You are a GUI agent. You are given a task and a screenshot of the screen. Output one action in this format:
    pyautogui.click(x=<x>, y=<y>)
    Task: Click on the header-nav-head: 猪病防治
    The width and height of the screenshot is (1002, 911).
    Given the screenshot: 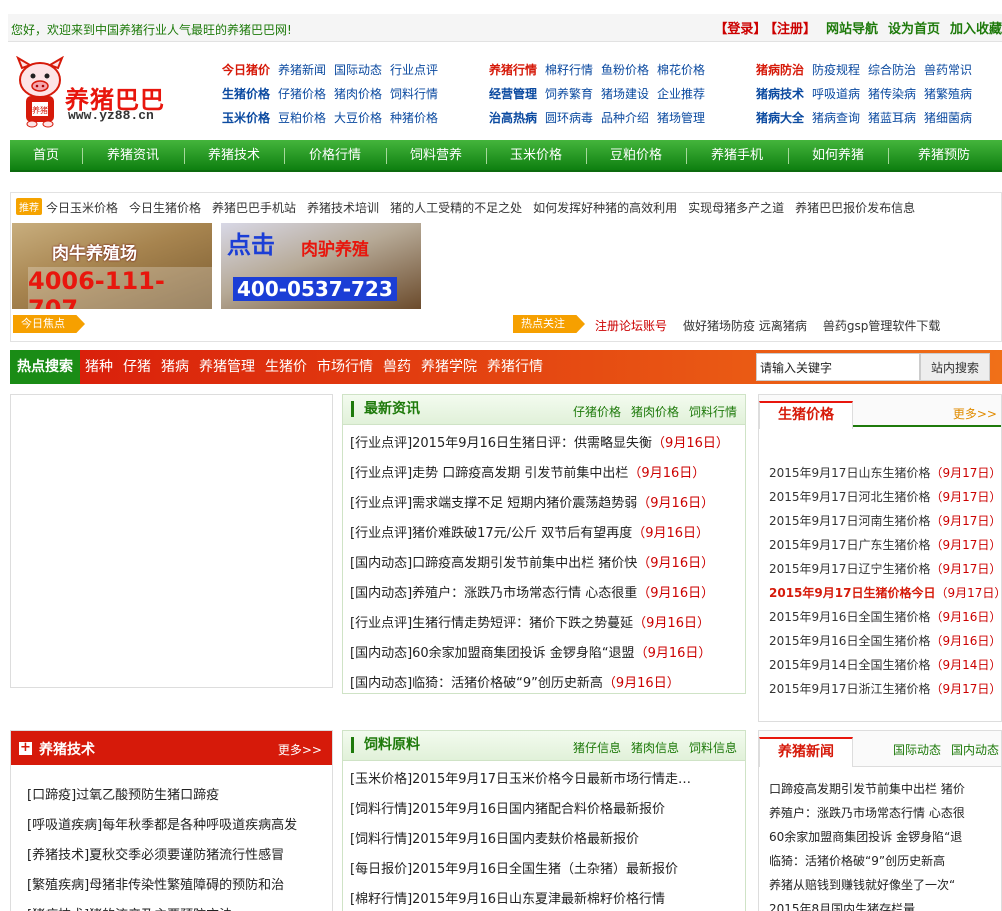 What is the action you would take?
    pyautogui.click(x=780, y=70)
    